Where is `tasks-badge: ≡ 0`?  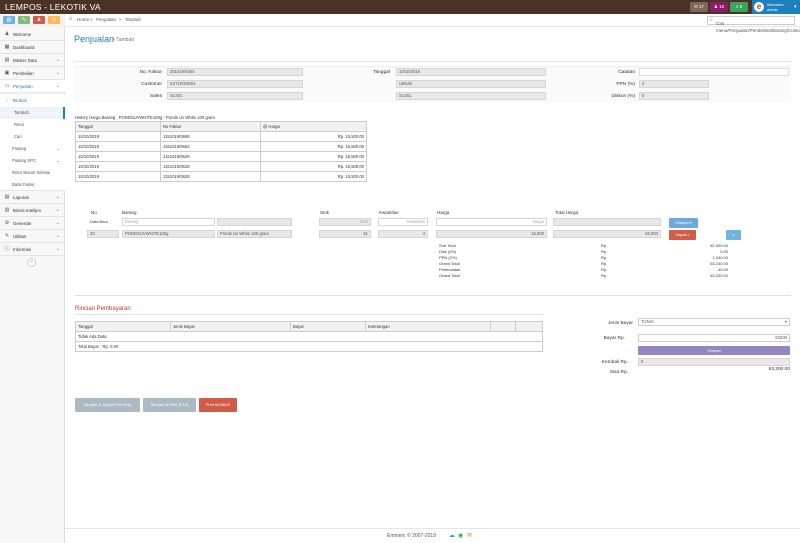
tasks-badge: ≡ 0 is located at coordinates (739, 7).